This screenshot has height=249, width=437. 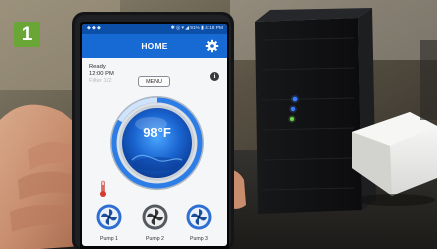 What do you see at coordinates (196, 28) in the screenshot?
I see `status-bar-system: ✱ ◎ ▾ ◢ 91% ▮ 4:18 PM` at bounding box center [196, 28].